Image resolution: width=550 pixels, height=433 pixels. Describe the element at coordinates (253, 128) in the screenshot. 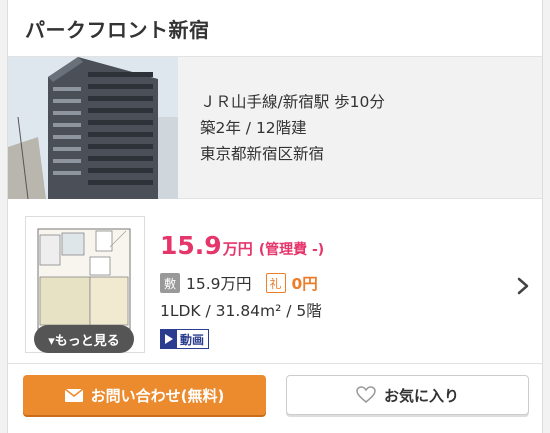

I see `age-floors-text: 築2年 / 12階建` at that location.